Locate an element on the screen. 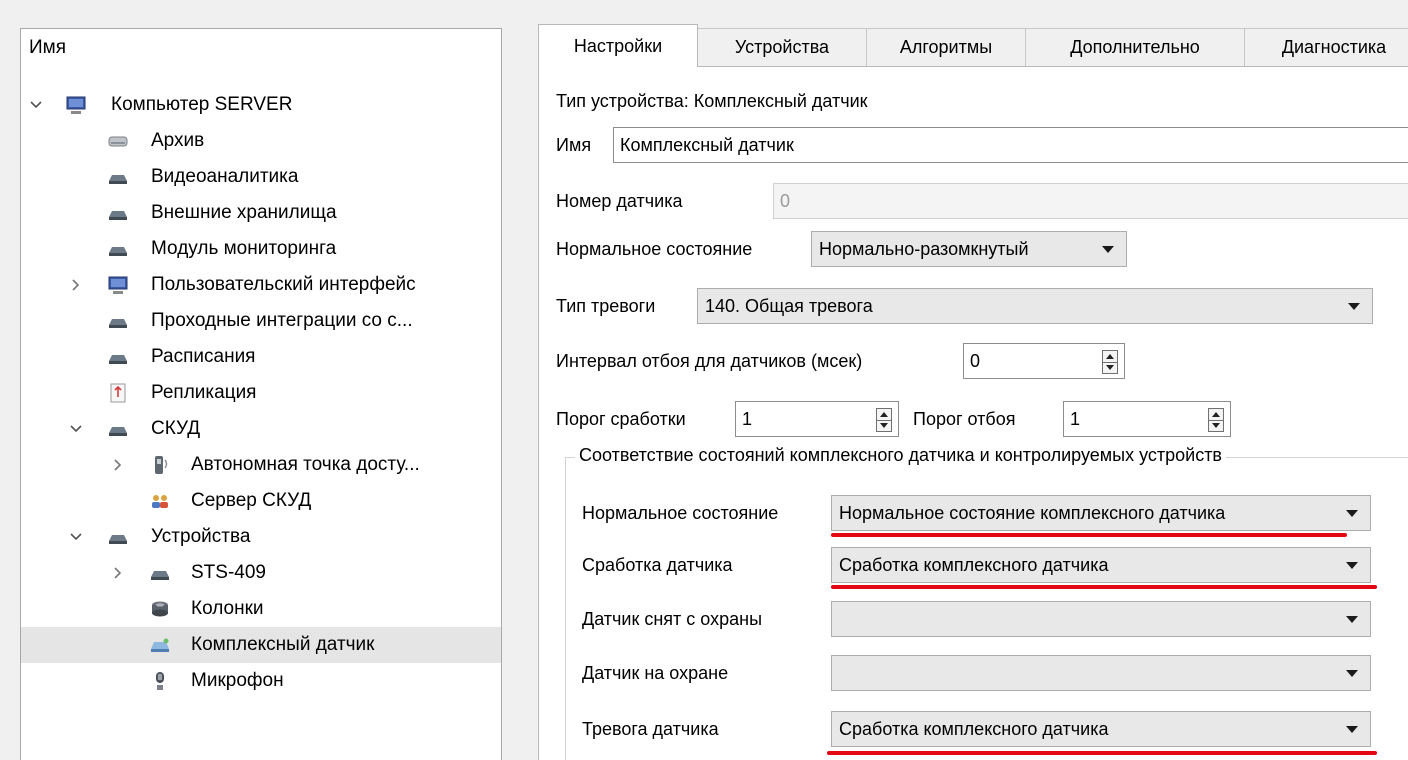 The width and height of the screenshot is (1408, 760). tree-item-acs-server: Сервер СКУД is located at coordinates (261, 501).